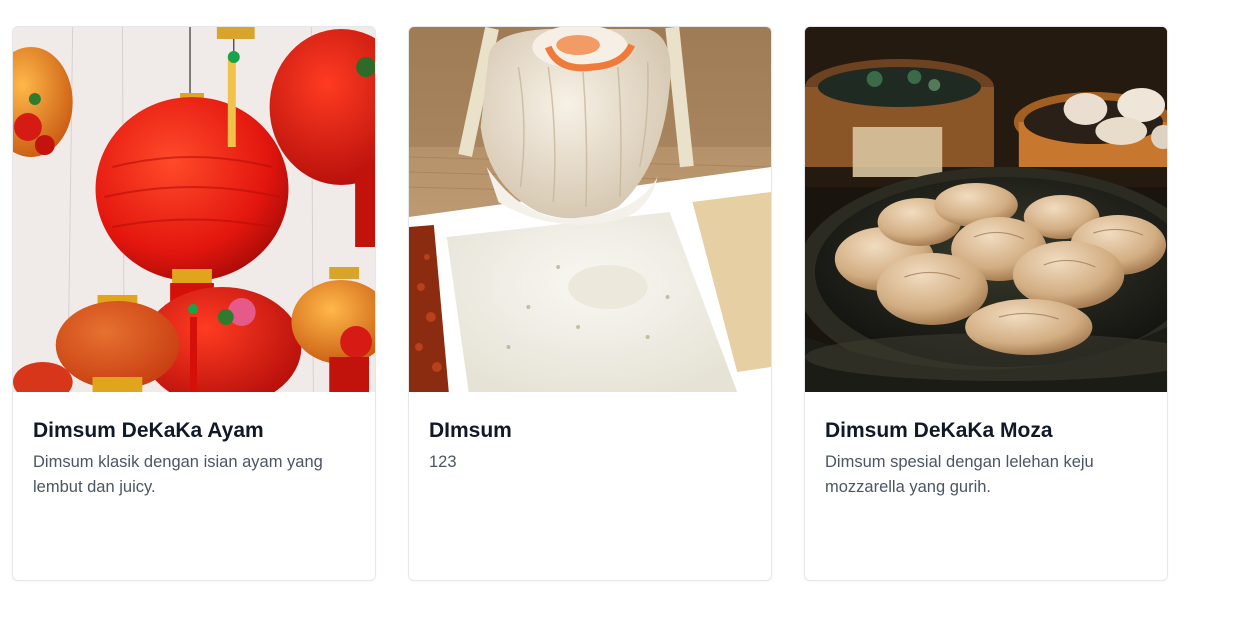  Describe the element at coordinates (590, 431) in the screenshot. I see `product-title: DImsum` at that location.